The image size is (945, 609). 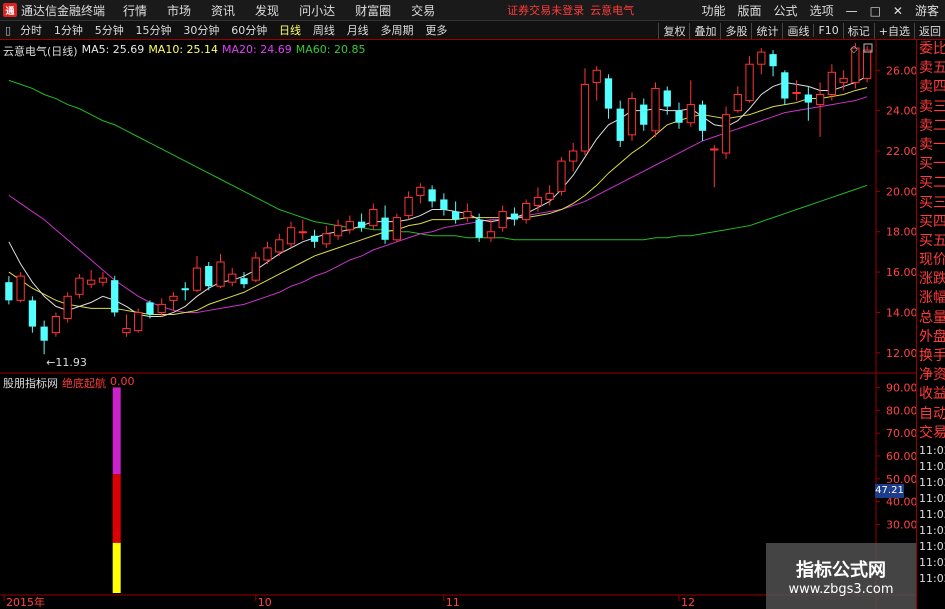 I want to click on add-watchlist-button: +自选, so click(x=893, y=30).